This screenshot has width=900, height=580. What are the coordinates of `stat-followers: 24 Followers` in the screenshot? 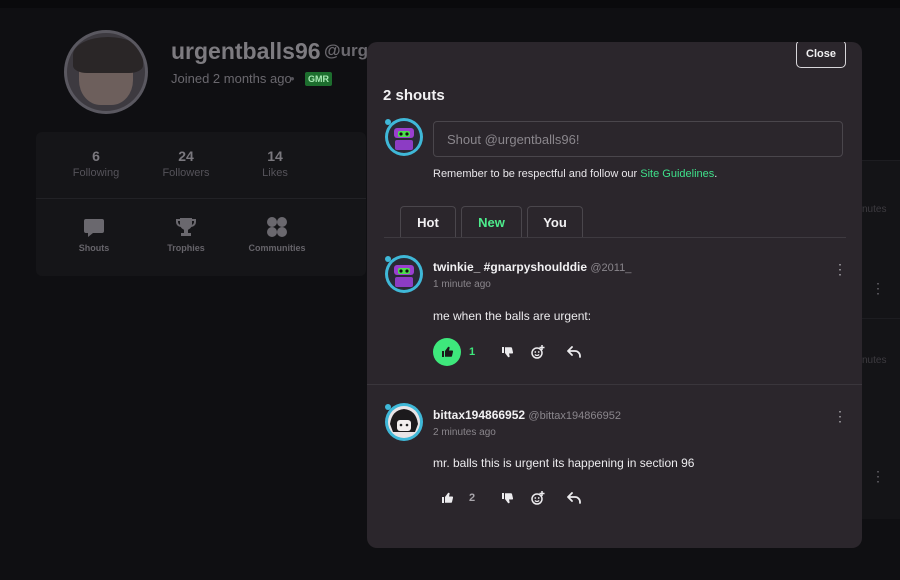 It's located at (186, 163).